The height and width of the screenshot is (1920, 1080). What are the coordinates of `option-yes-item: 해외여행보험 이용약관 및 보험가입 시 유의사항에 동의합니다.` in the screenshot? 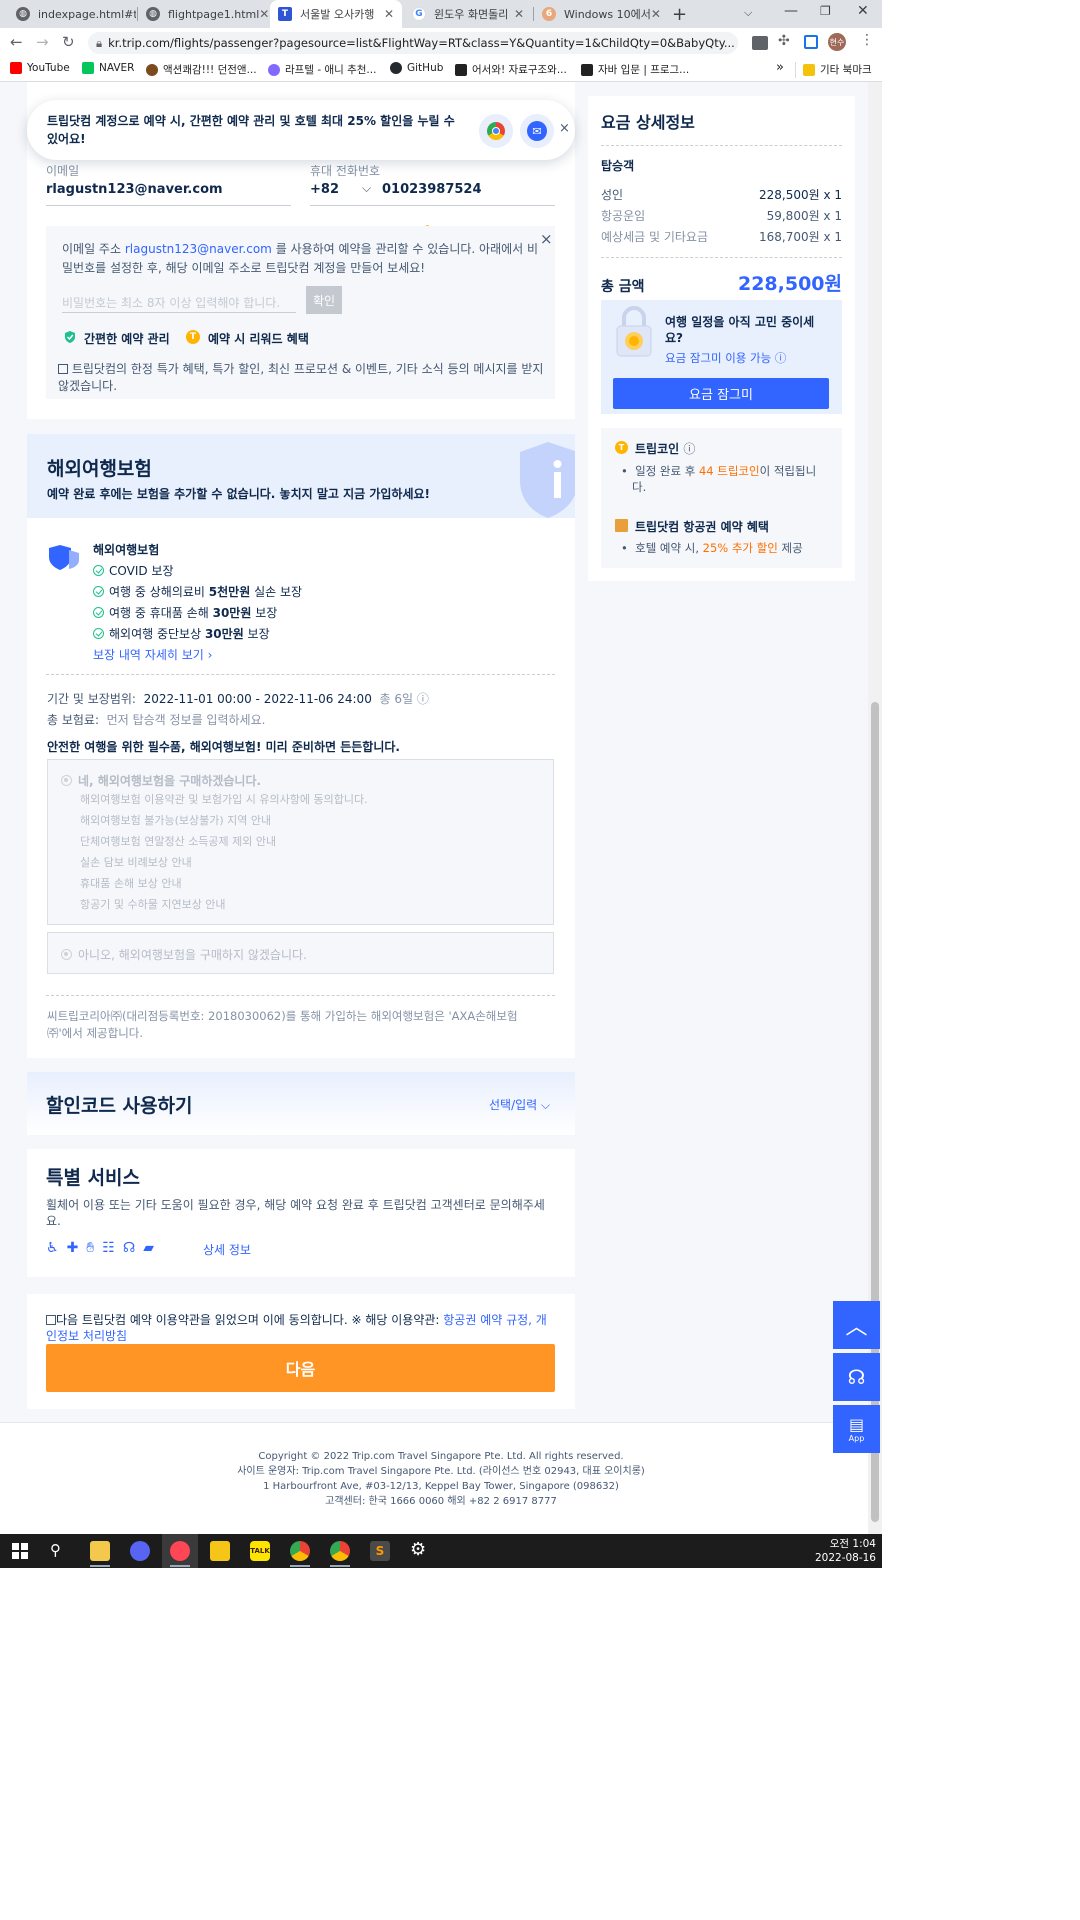 It's located at (224, 799).